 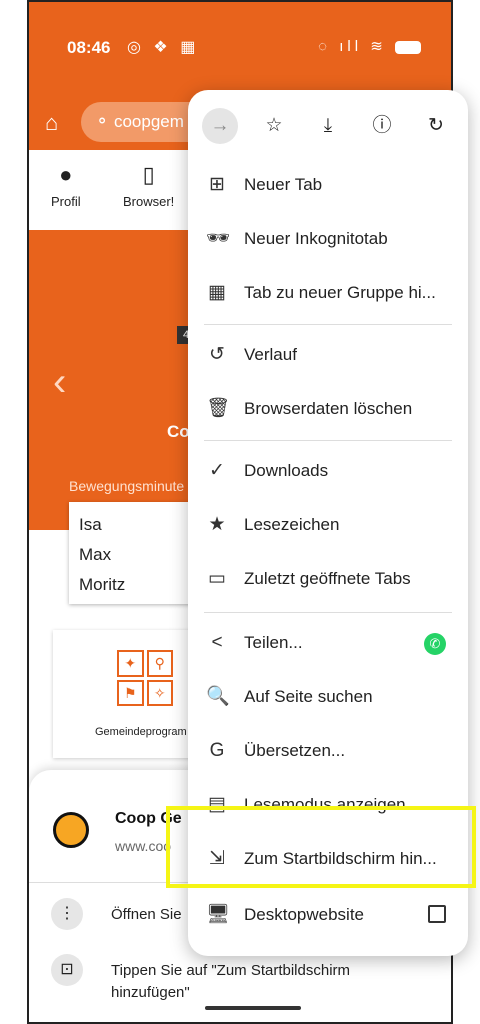 I want to click on status-time: 08:46, so click(x=89, y=47).